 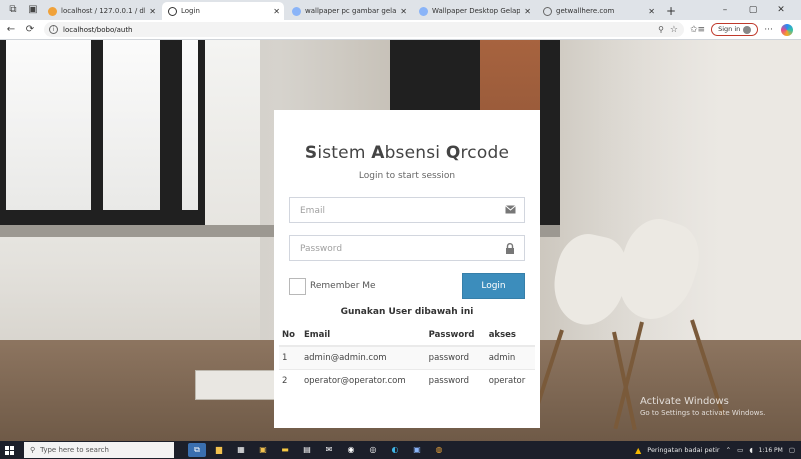 What do you see at coordinates (190, 11) in the screenshot?
I see `tab-title: Login` at bounding box center [190, 11].